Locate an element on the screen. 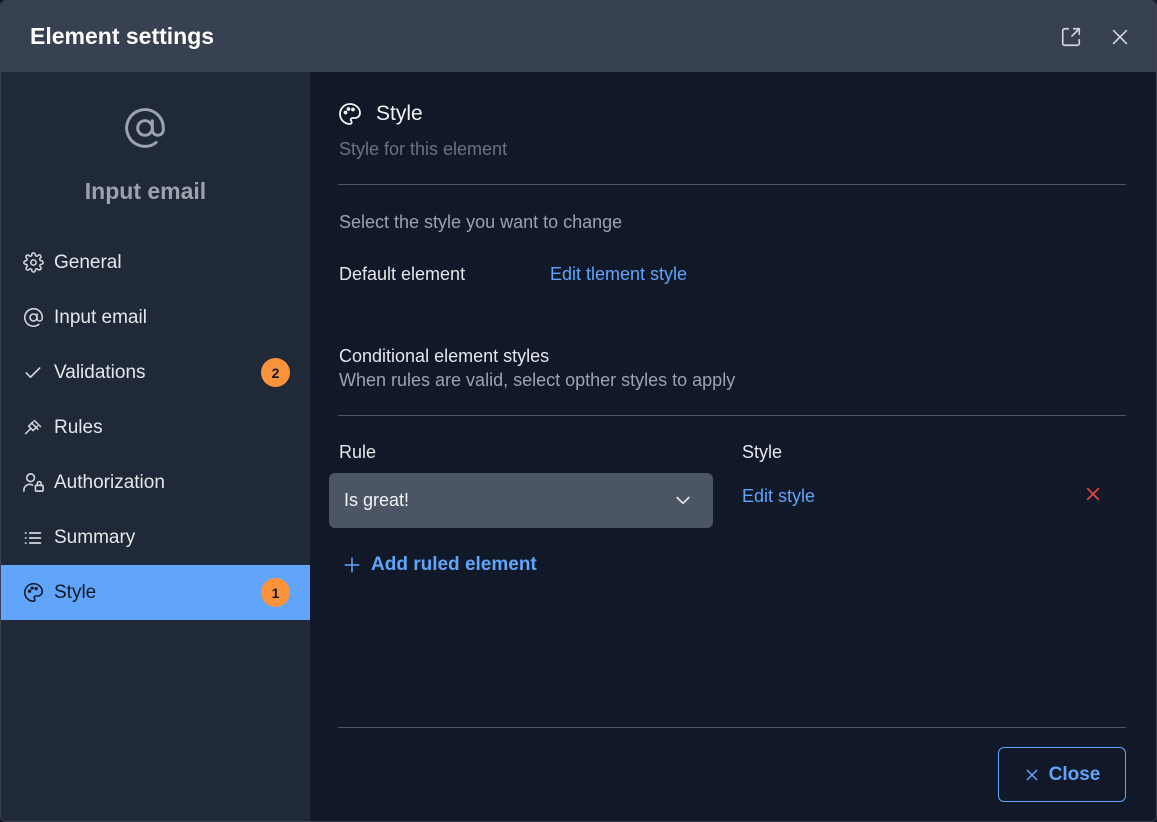 This screenshot has width=1157, height=822. sidebar-item-general: General is located at coordinates (155, 262).